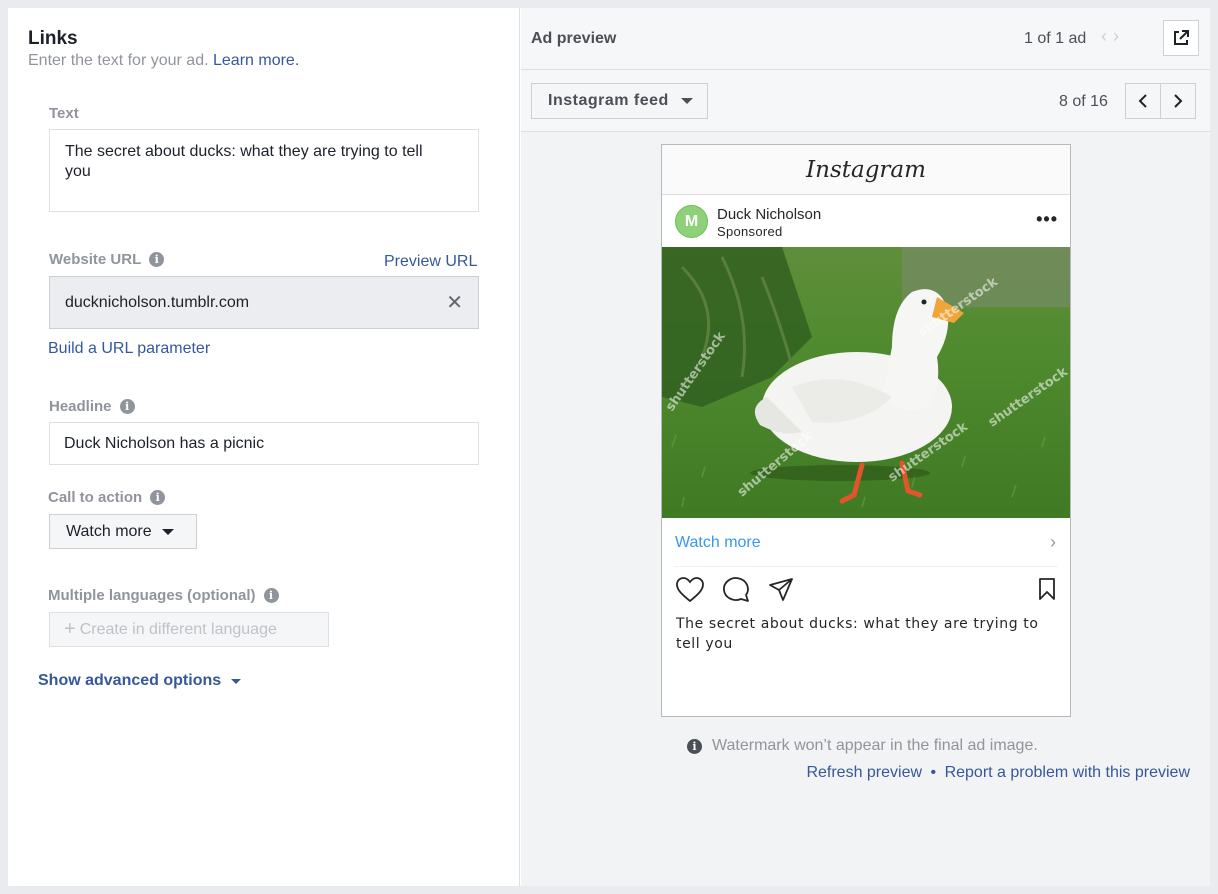  Describe the element at coordinates (691, 221) in the screenshot. I see `avatar: M` at that location.